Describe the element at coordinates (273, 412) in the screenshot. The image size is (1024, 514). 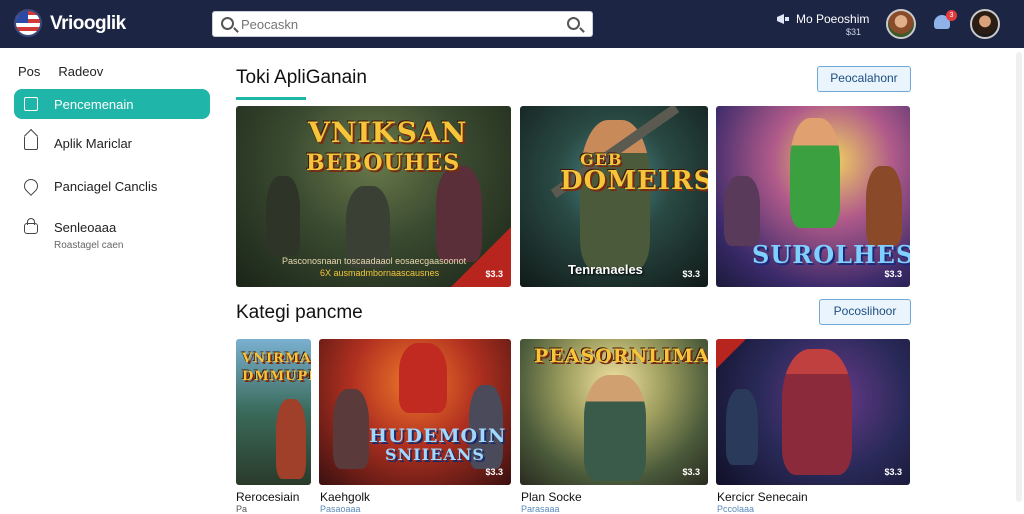
I see `game-card: VNIRMAN DMMUPEK` at that location.